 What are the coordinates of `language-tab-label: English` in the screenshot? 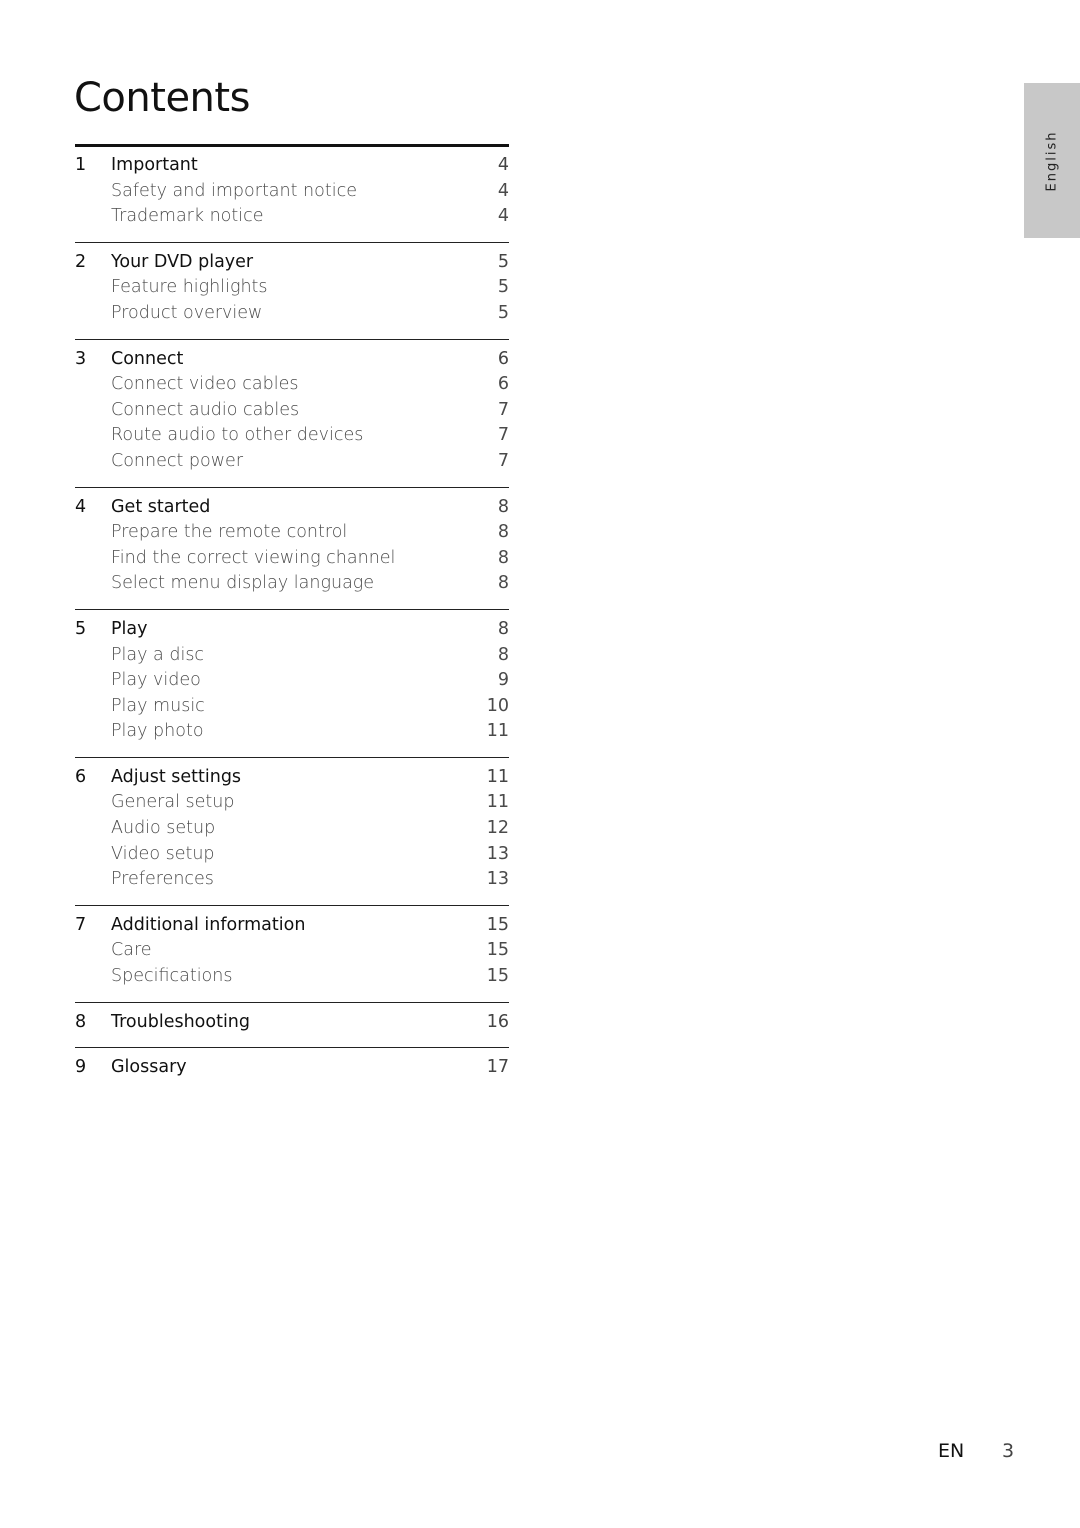 It's located at (1052, 160).